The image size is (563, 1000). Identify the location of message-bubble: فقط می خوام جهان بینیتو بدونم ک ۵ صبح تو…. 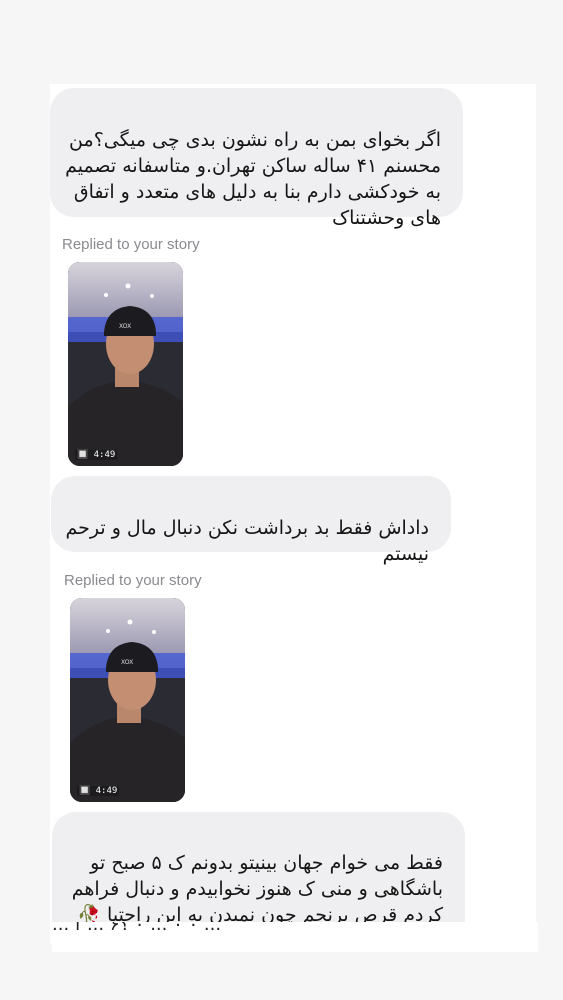
(258, 881).